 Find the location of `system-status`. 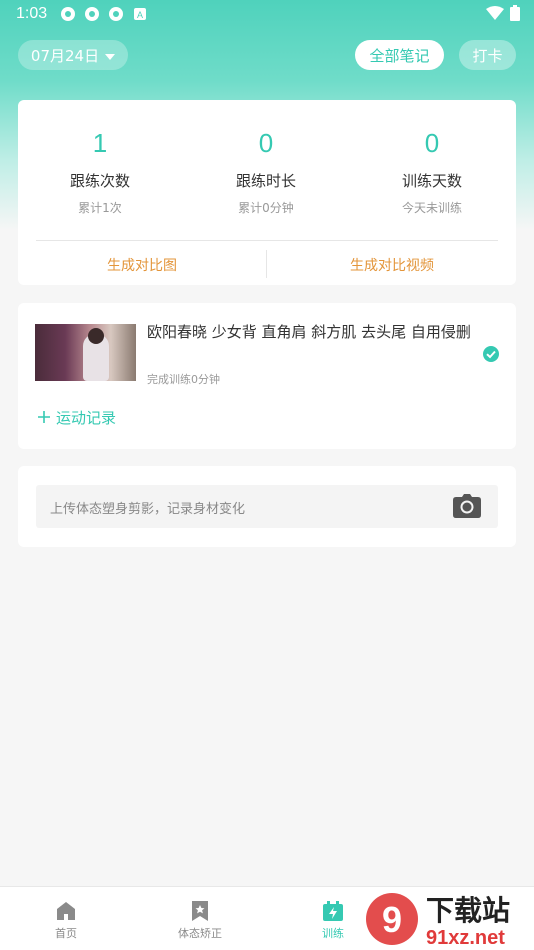

system-status is located at coordinates (503, 15).